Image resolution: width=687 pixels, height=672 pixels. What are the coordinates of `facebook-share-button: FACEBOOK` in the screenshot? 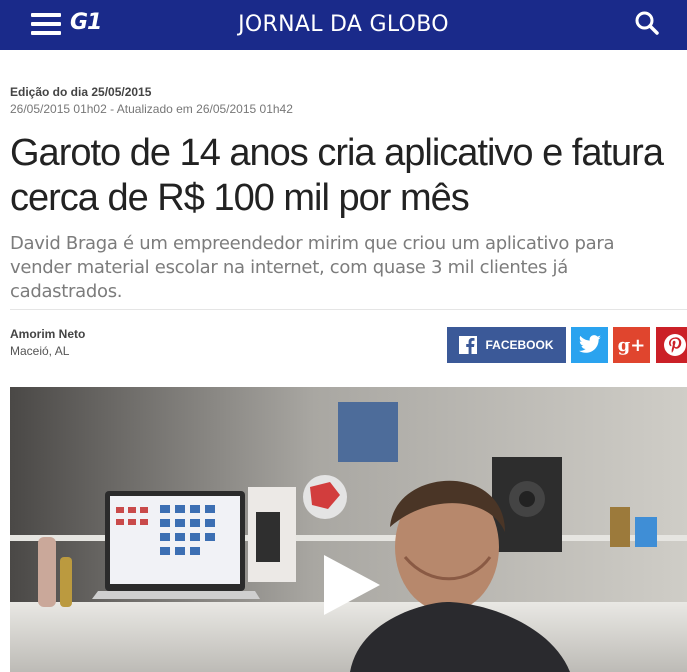 It's located at (506, 345).